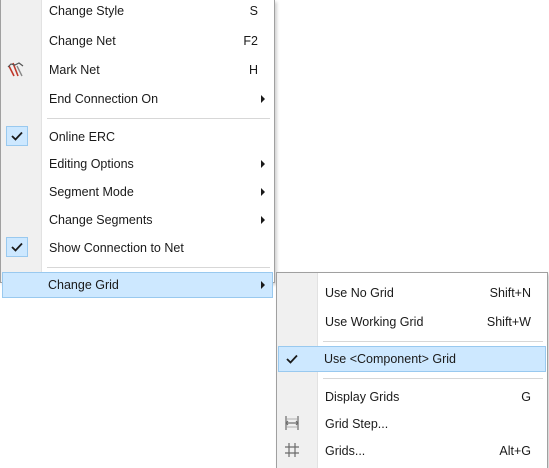 This screenshot has width=549, height=468. What do you see at coordinates (137, 11) in the screenshot?
I see `menu-item-change-style: Change Style S` at bounding box center [137, 11].